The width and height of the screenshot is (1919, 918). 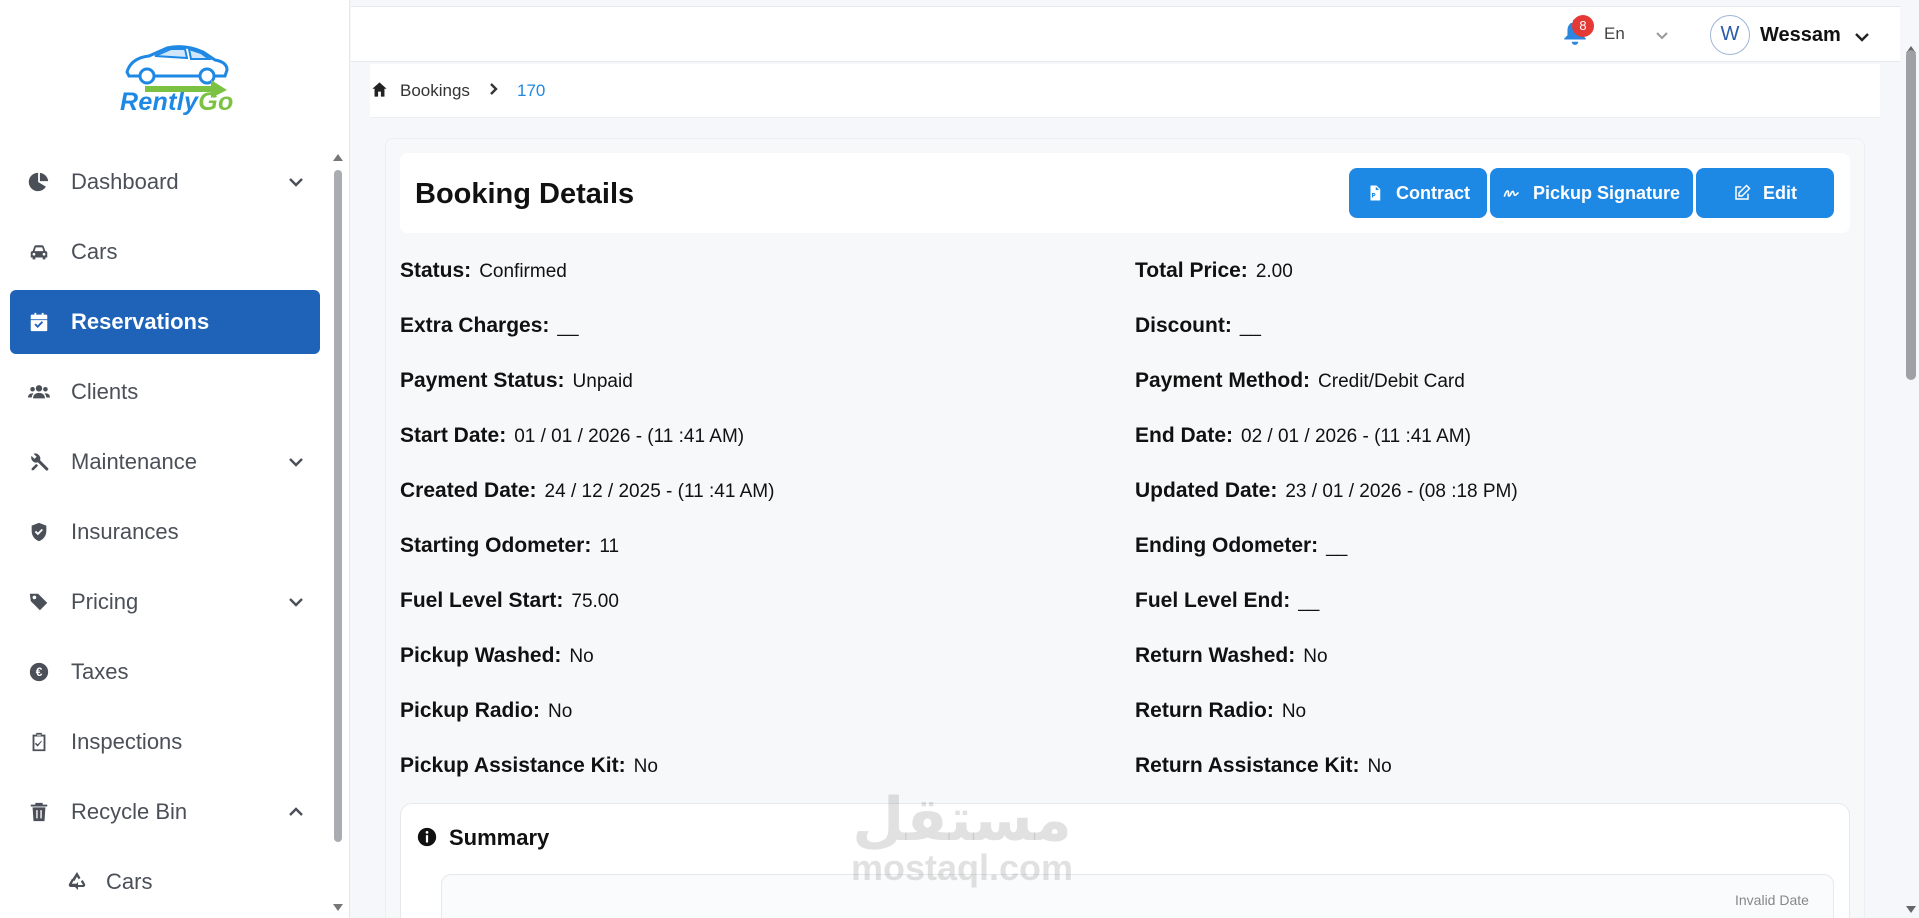 I want to click on detail-return-radio: Return Radio: No, so click(x=1221, y=710).